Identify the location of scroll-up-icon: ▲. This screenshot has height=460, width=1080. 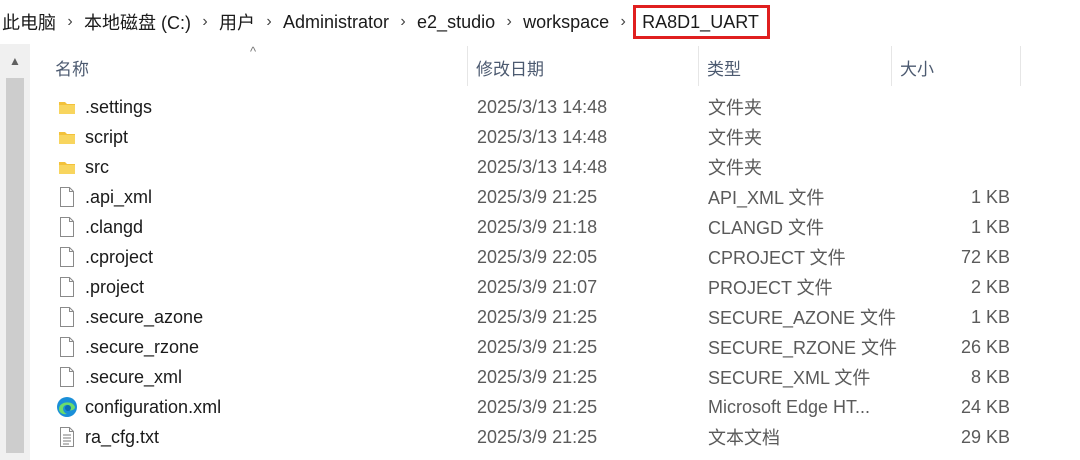
(15, 61).